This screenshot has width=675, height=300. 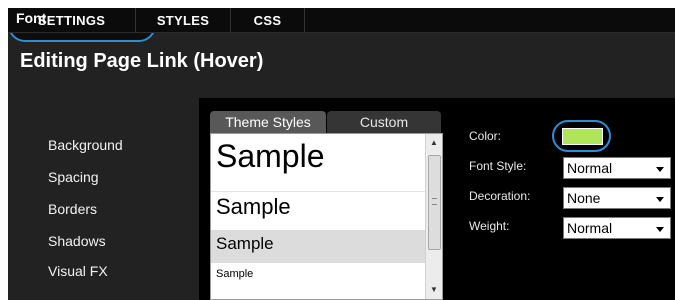 I want to click on scroll-up-icon: ▲, so click(x=434, y=143).